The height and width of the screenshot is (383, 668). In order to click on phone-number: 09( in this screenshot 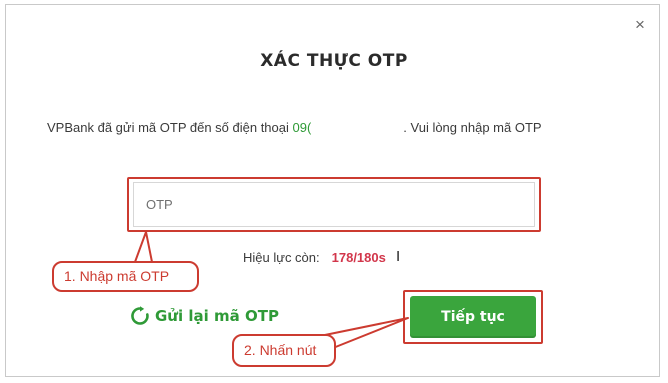, I will do `click(302, 127)`.